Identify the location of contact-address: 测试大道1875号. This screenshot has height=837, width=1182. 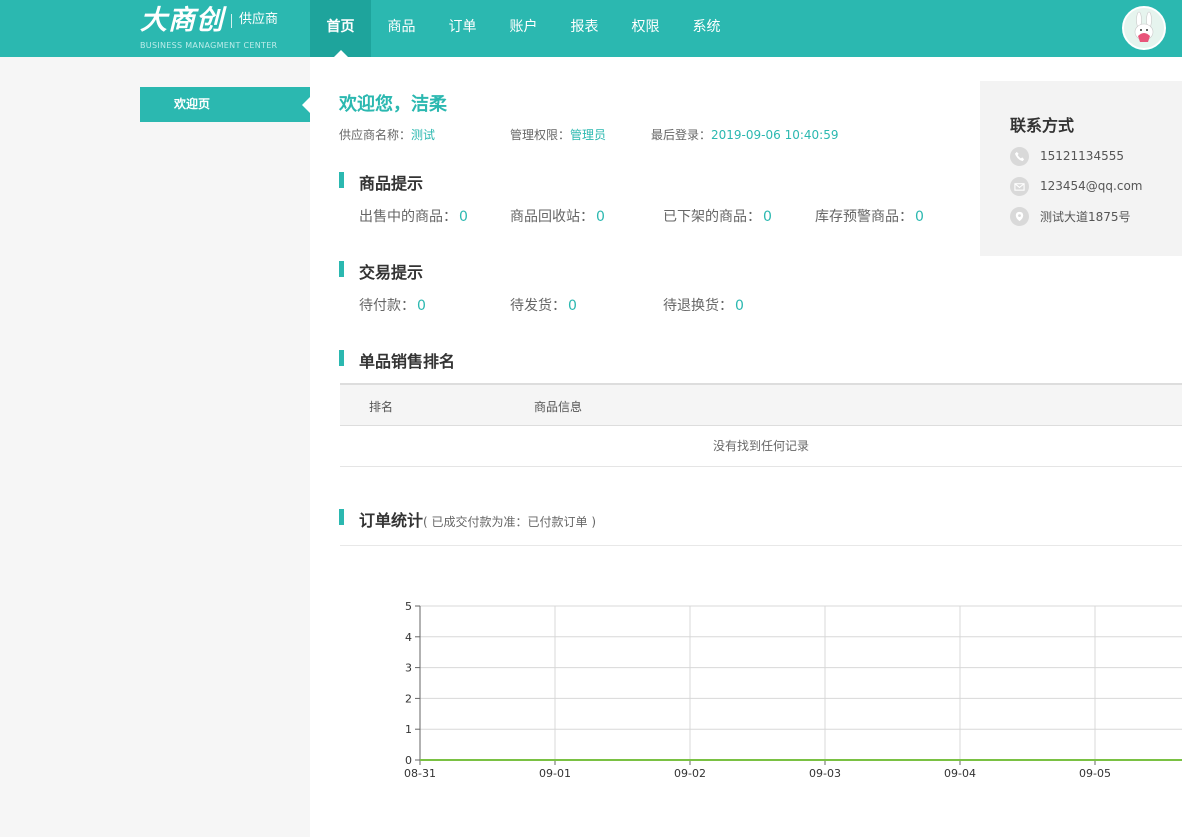
(1070, 216).